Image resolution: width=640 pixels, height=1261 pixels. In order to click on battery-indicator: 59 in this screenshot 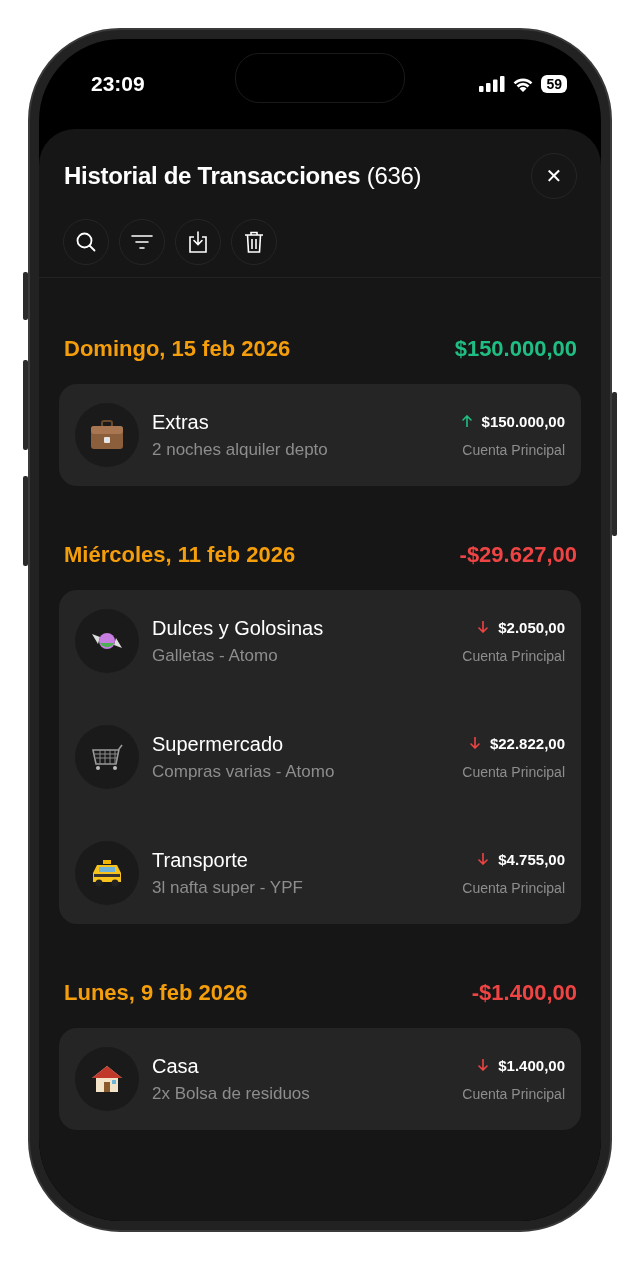, I will do `click(554, 84)`.